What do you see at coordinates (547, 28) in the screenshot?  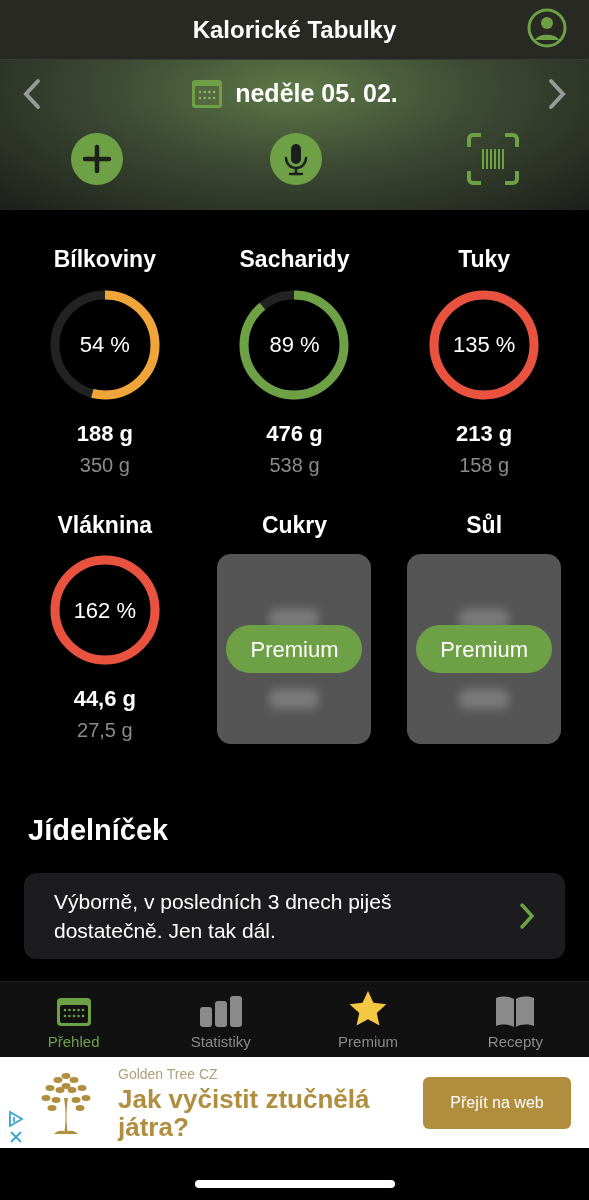 I see `profile-icon` at bounding box center [547, 28].